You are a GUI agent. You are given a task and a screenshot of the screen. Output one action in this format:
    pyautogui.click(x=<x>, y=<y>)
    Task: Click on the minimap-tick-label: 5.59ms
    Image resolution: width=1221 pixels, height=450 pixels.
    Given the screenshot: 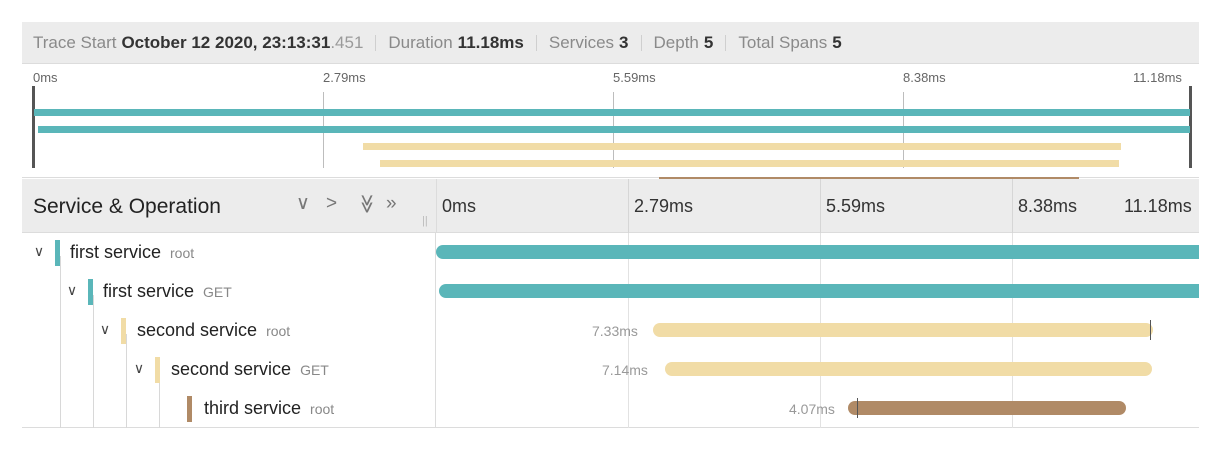 What is the action you would take?
    pyautogui.click(x=634, y=77)
    